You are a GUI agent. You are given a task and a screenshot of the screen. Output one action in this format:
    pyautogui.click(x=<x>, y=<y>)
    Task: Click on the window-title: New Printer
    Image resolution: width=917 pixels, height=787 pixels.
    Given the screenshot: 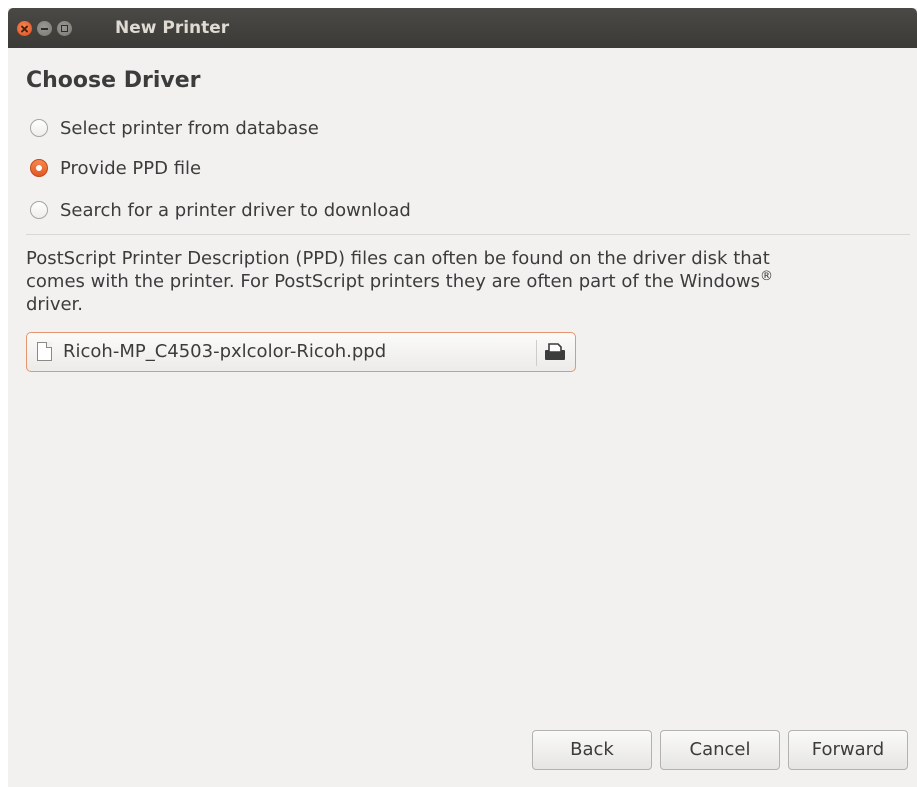 What is the action you would take?
    pyautogui.click(x=172, y=28)
    